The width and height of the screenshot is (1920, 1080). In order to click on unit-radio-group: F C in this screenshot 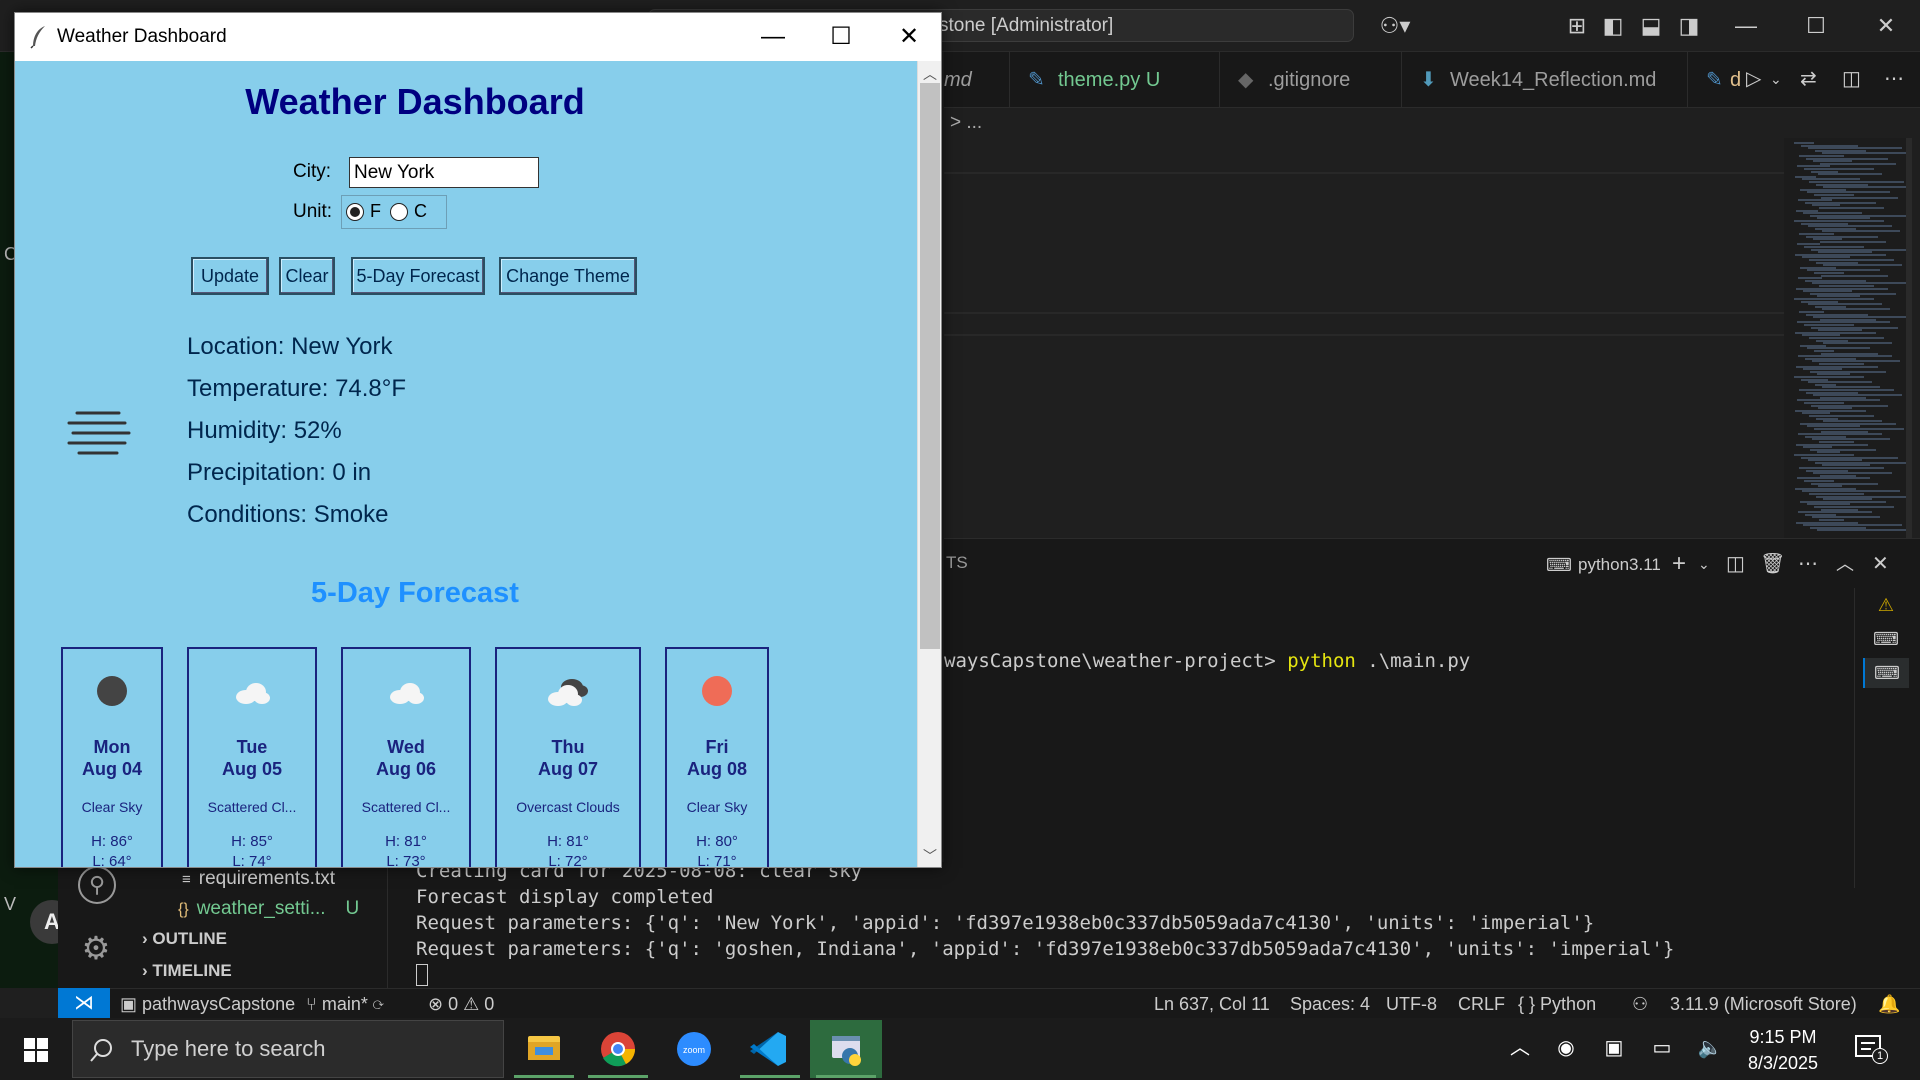, I will do `click(394, 212)`.